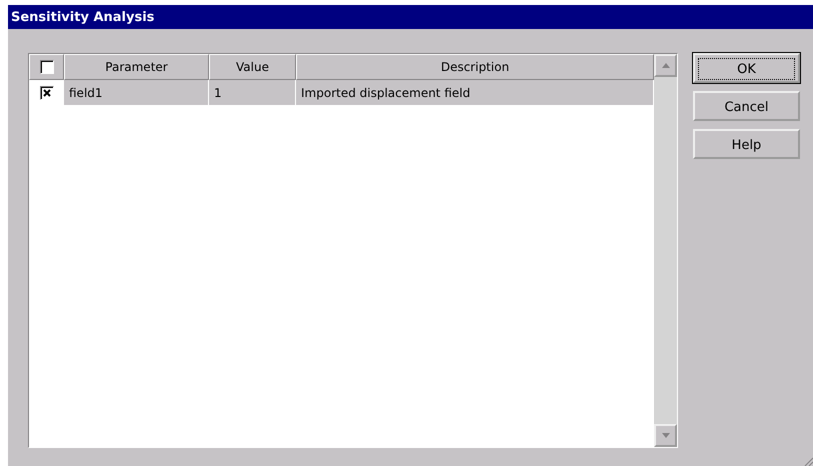 Image resolution: width=813 pixels, height=466 pixels. What do you see at coordinates (410, 17) in the screenshot?
I see `window-title: Sensitivity Analysis` at bounding box center [410, 17].